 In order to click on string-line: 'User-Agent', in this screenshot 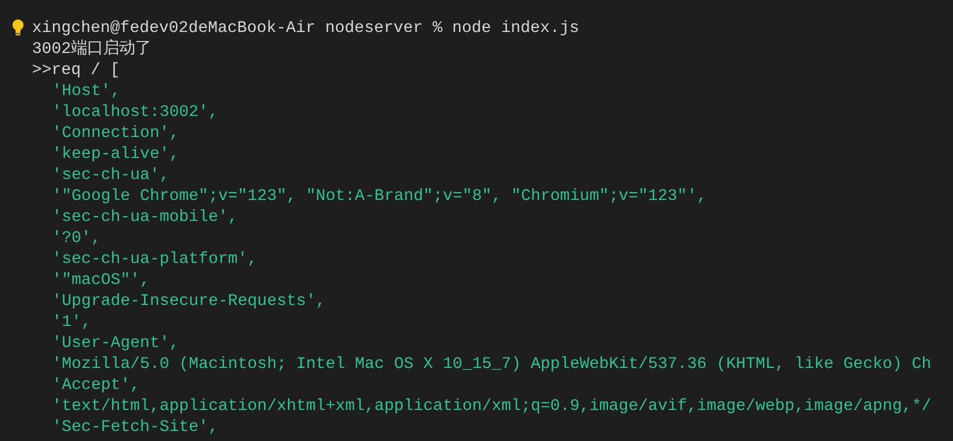, I will do `click(116, 342)`.